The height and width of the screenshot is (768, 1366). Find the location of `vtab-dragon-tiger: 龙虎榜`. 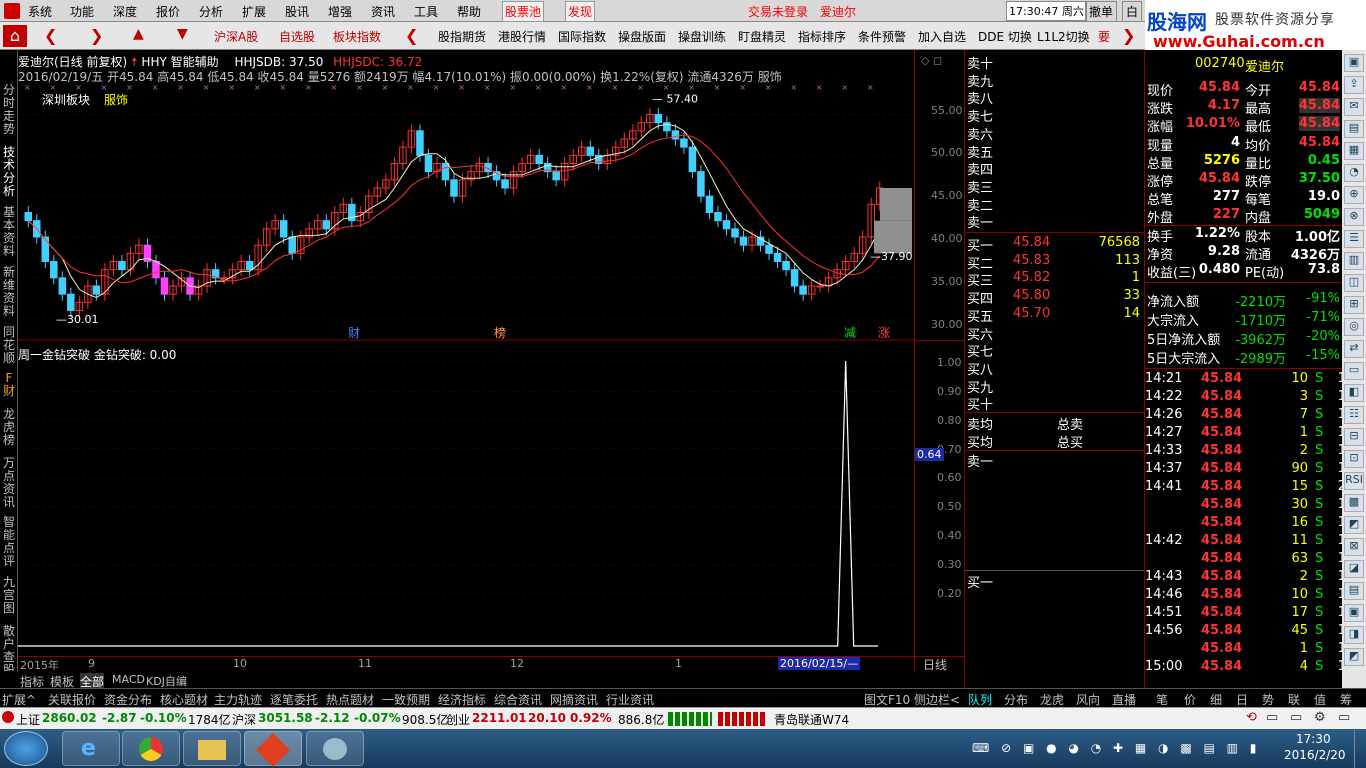

vtab-dragon-tiger: 龙虎榜 is located at coordinates (9, 427).